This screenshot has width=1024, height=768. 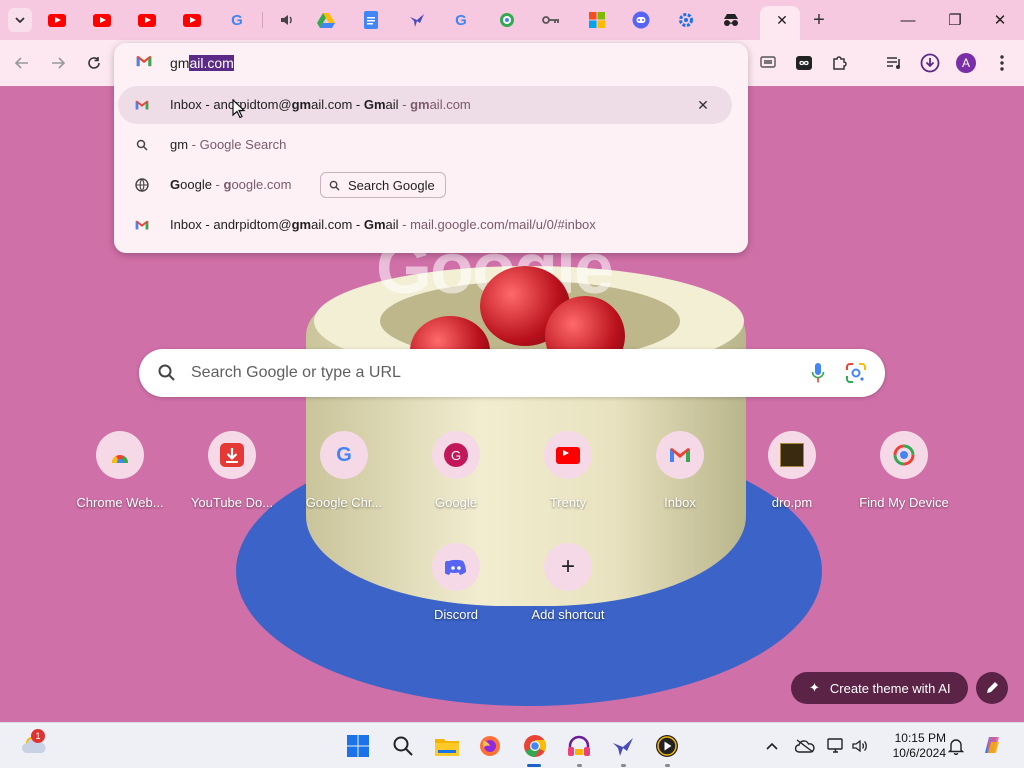 What do you see at coordinates (804, 63) in the screenshot?
I see `extension-infinity-button` at bounding box center [804, 63].